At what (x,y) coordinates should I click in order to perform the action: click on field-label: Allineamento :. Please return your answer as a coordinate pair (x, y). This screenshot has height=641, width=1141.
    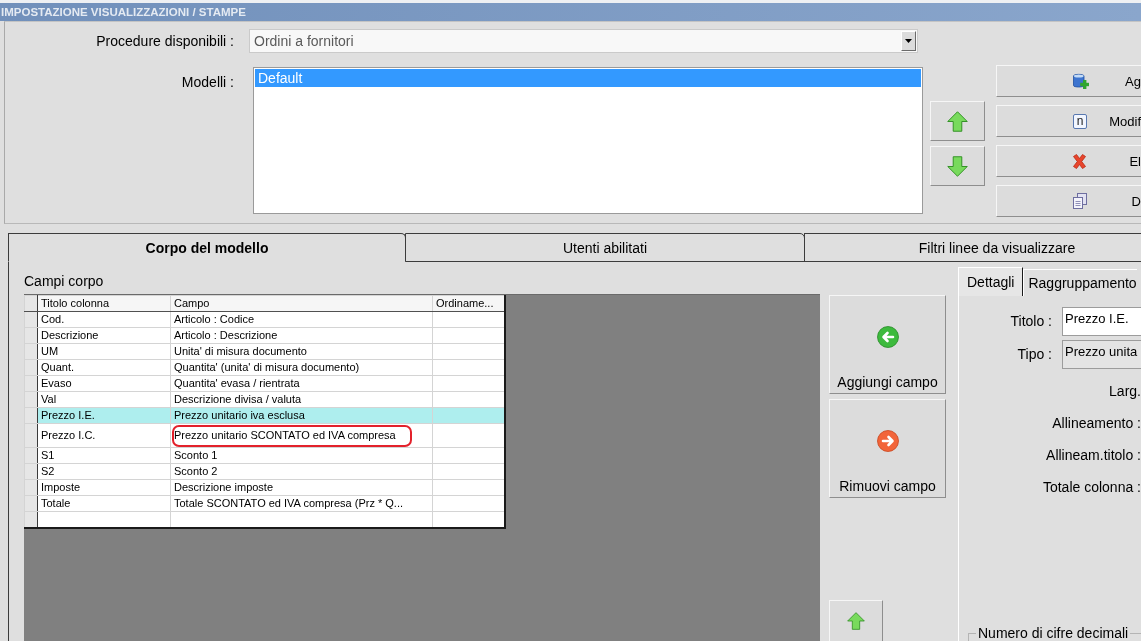
    Looking at the image, I should click on (1096, 423).